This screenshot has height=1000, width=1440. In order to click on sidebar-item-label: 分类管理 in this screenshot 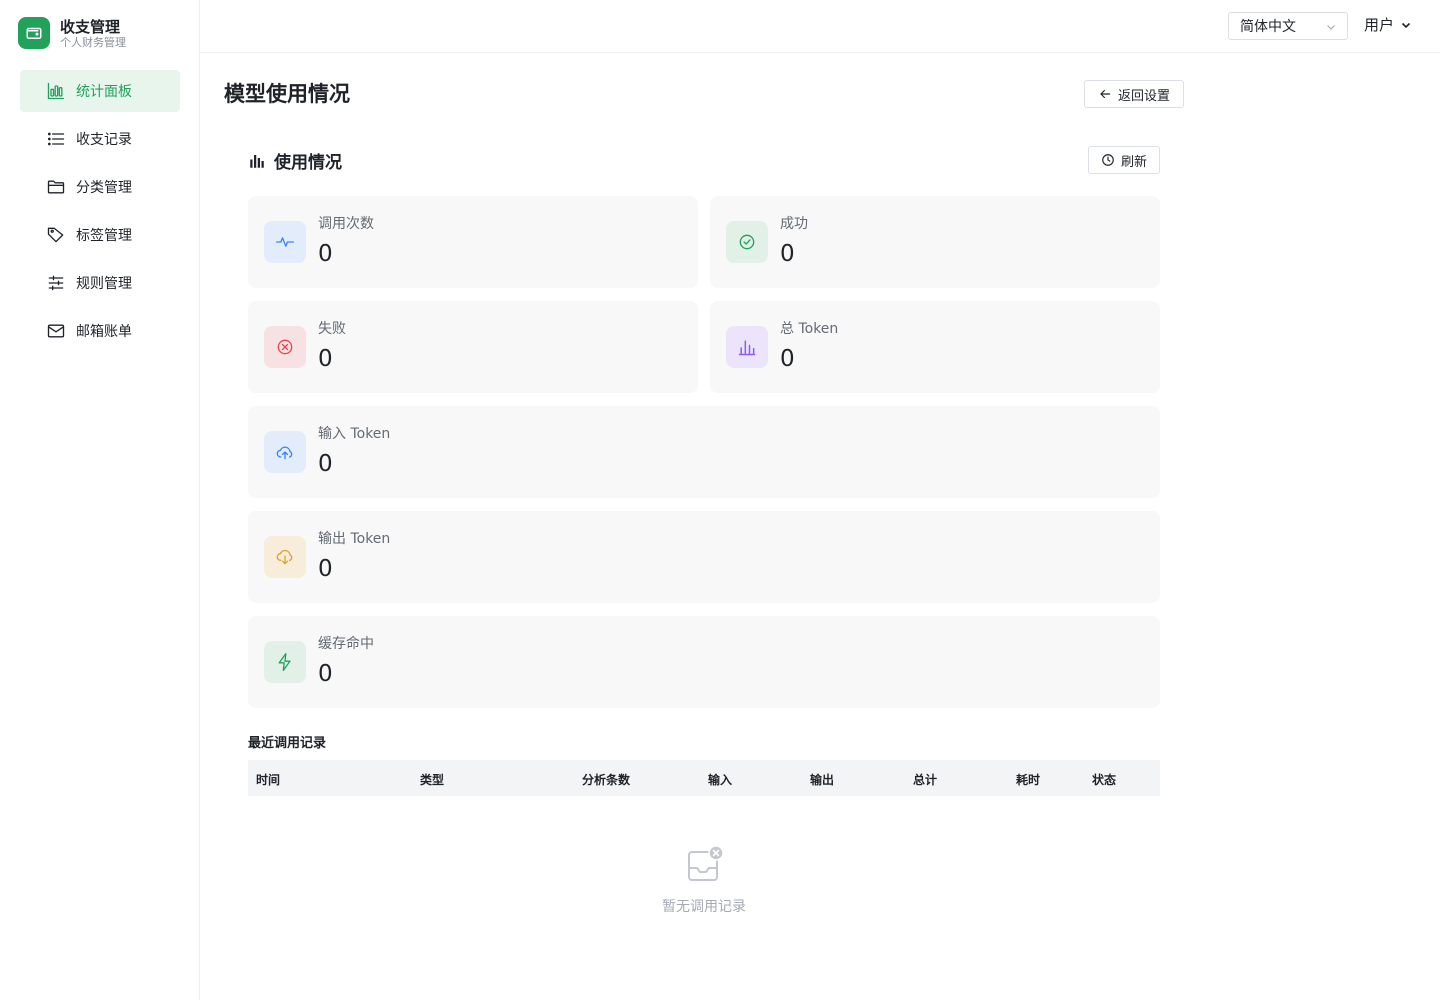, I will do `click(104, 188)`.